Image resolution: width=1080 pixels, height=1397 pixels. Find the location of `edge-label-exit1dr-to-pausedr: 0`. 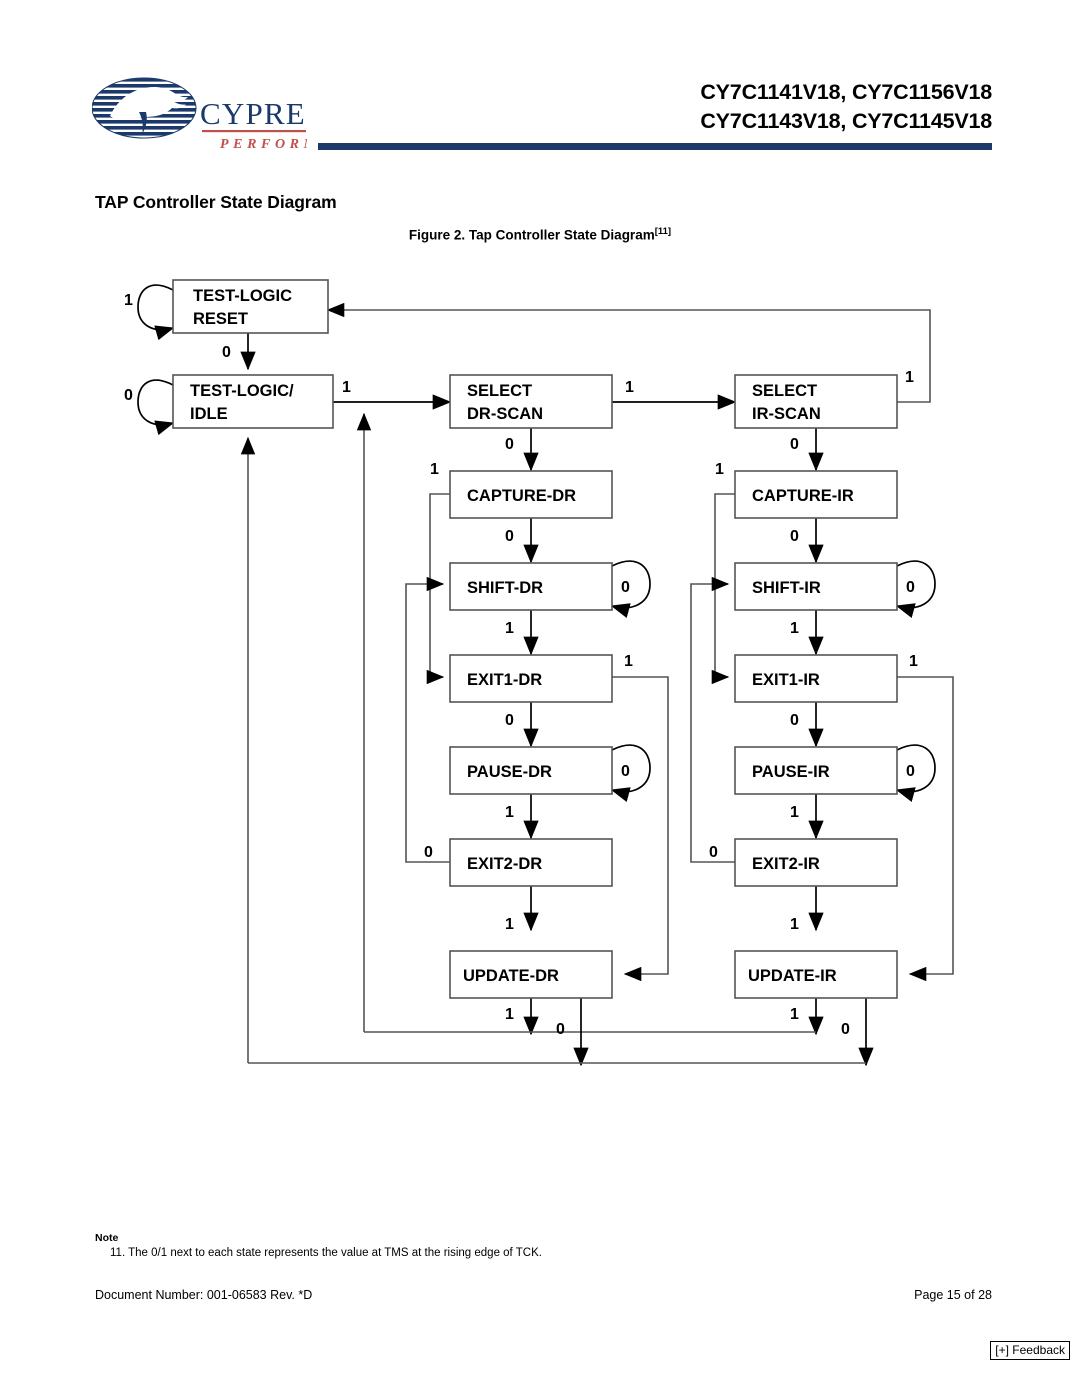

edge-label-exit1dr-to-pausedr: 0 is located at coordinates (509, 720).